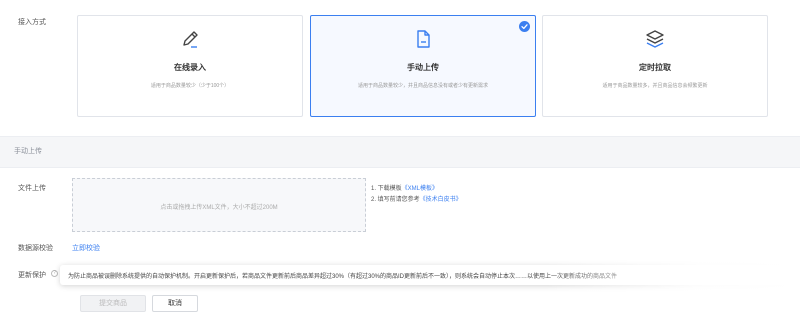 This screenshot has height=321, width=800. What do you see at coordinates (175, 303) in the screenshot?
I see `cancel-button: 取消` at bounding box center [175, 303].